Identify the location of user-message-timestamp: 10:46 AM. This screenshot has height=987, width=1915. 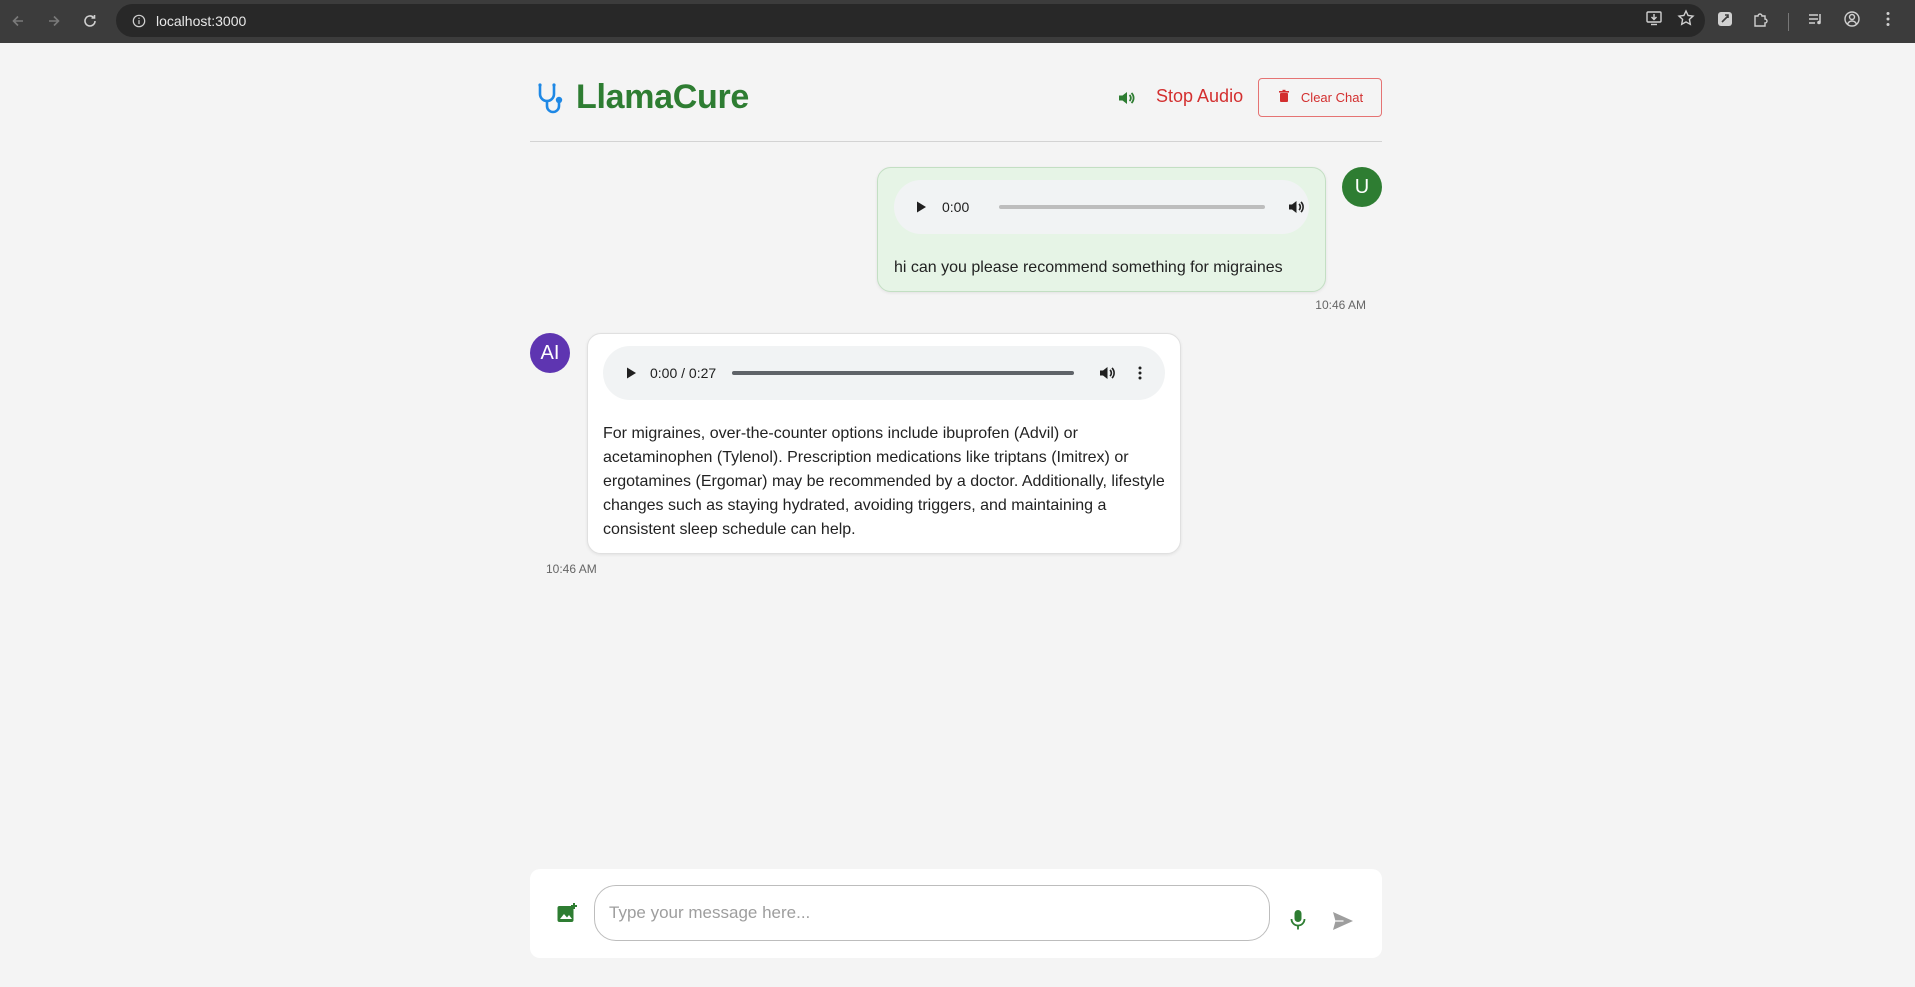
(1340, 305).